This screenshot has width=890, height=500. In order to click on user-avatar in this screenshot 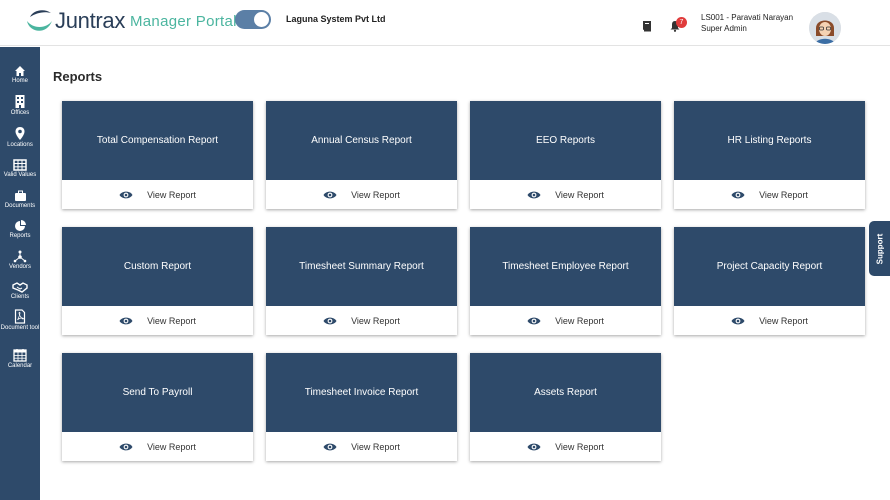, I will do `click(825, 28)`.